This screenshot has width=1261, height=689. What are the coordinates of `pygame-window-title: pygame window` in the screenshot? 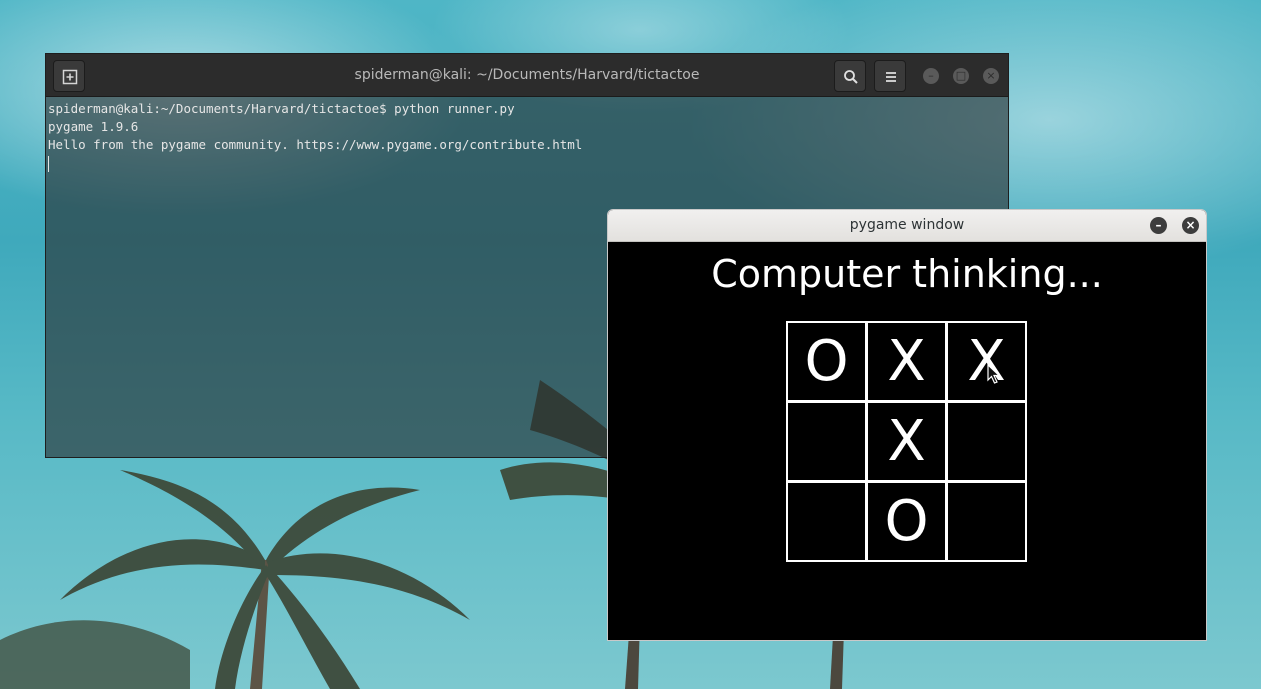 It's located at (907, 225).